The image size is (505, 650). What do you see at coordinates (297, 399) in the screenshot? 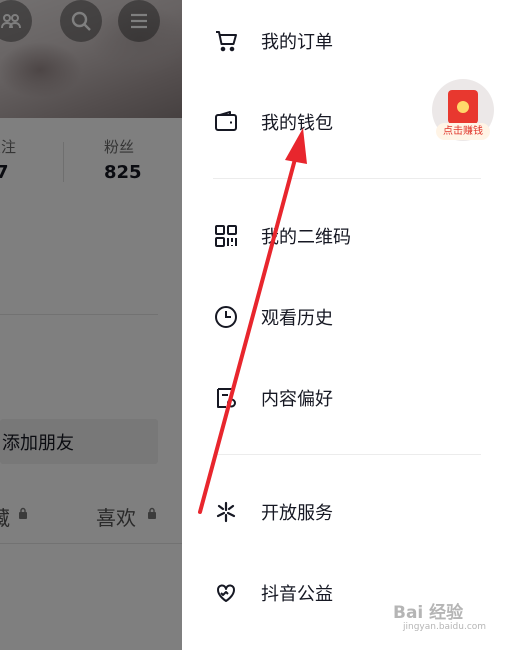
I see `menu-item-label: 内容偏好` at bounding box center [297, 399].